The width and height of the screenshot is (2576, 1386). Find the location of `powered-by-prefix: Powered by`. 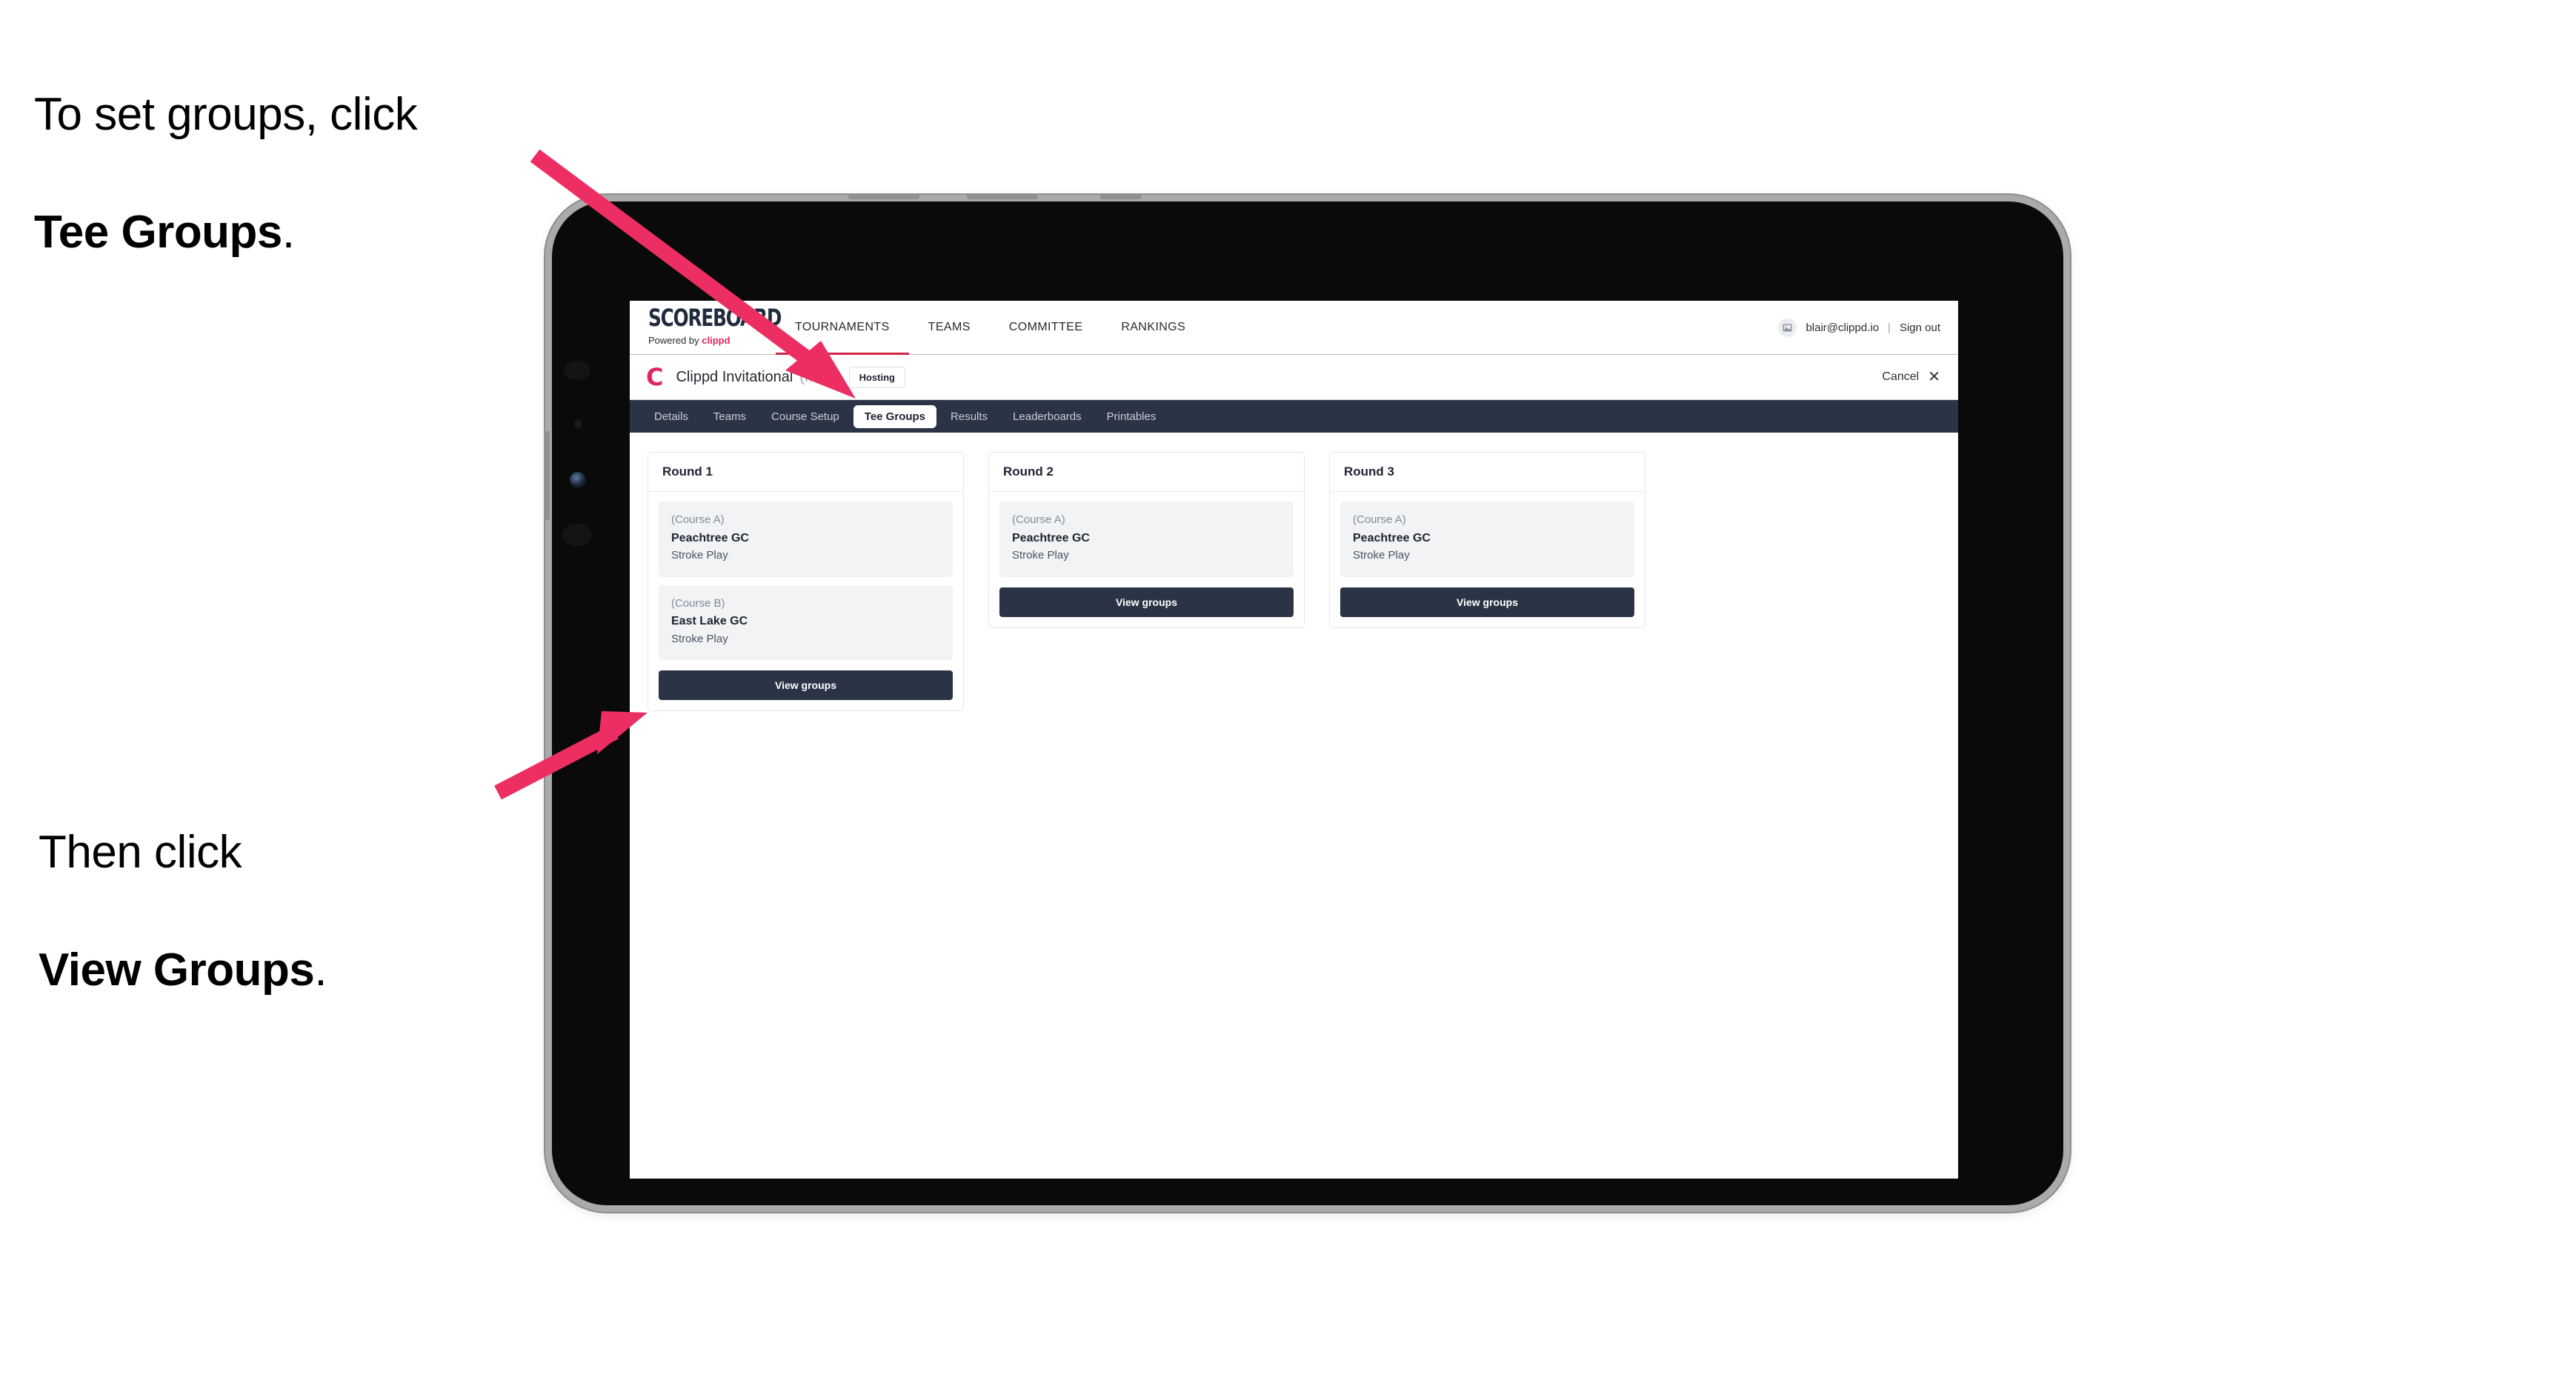

powered-by-prefix: Powered by is located at coordinates (675, 340).